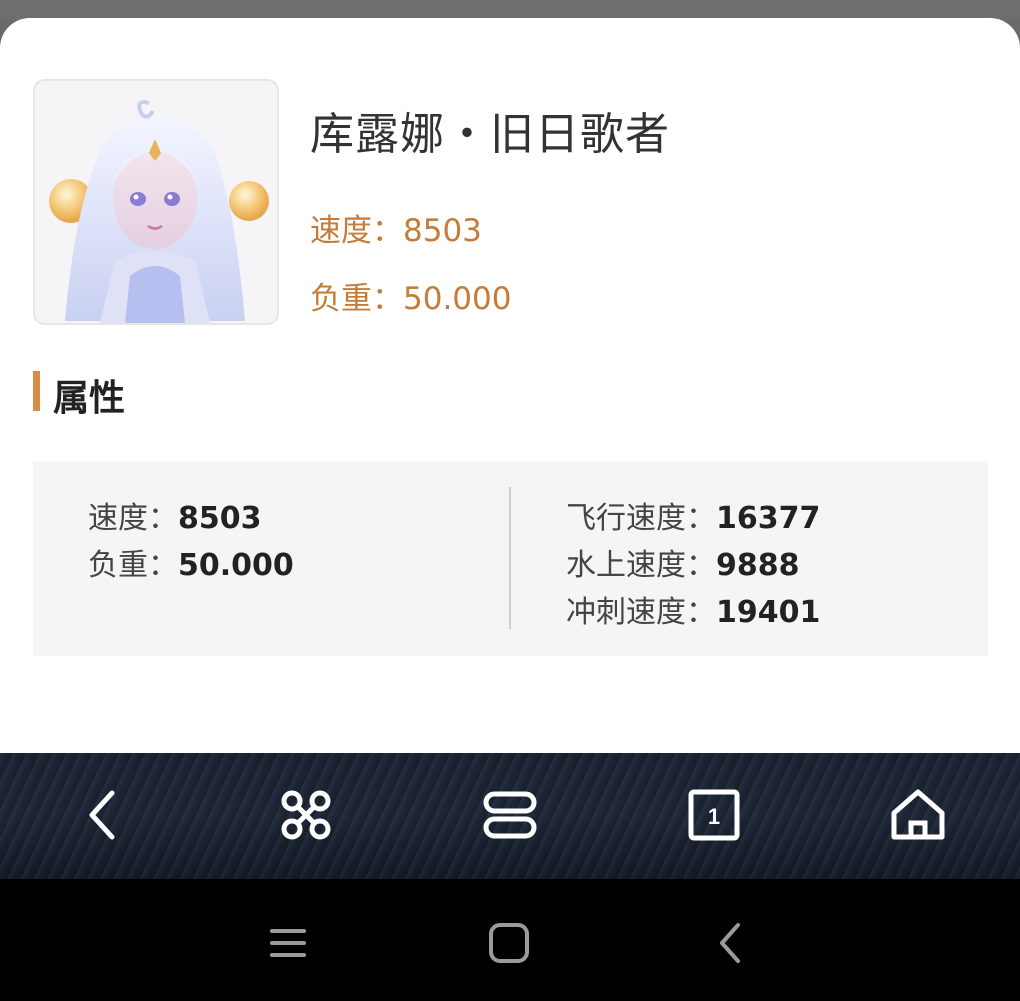 The width and height of the screenshot is (1020, 1001). I want to click on status-area, so click(510, 10).